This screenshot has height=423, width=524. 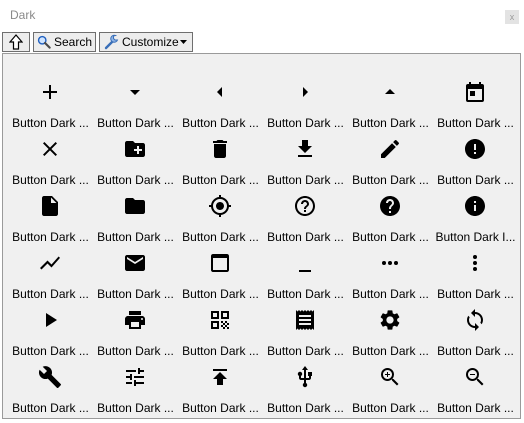 What do you see at coordinates (135, 206) in the screenshot?
I see `folder-icon` at bounding box center [135, 206].